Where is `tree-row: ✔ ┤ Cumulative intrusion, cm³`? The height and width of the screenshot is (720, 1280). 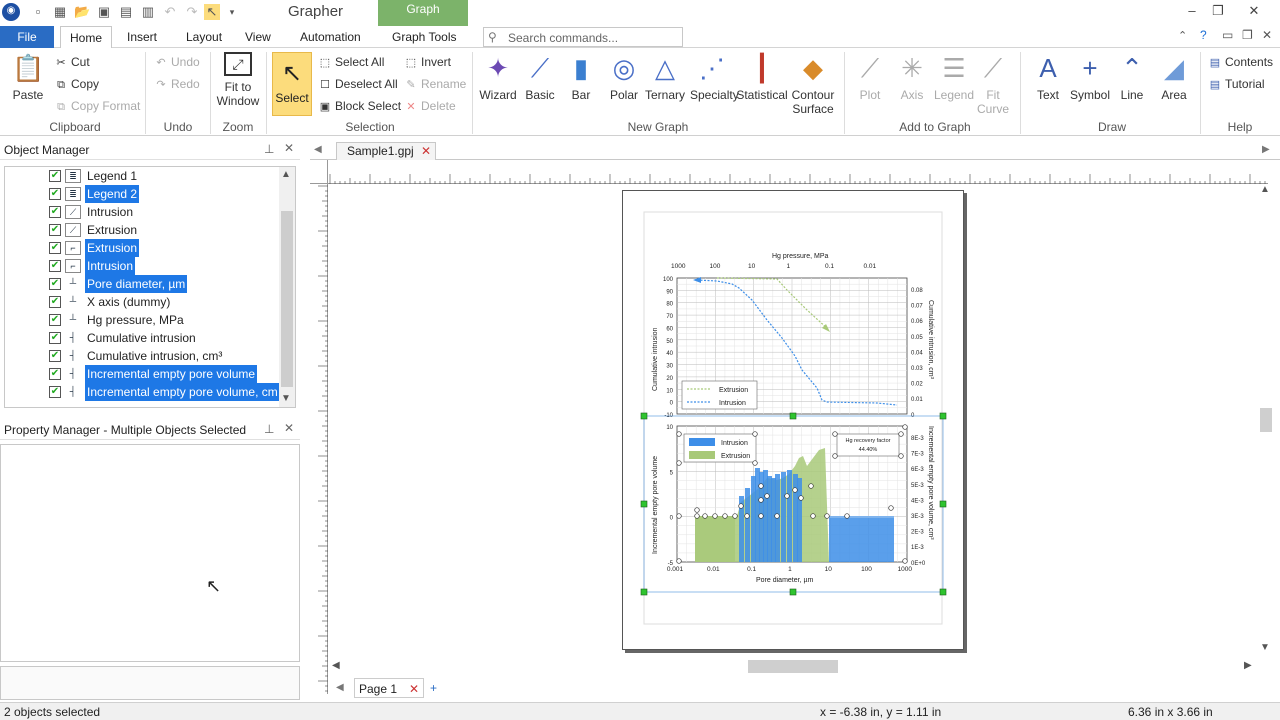 tree-row: ✔ ┤ Cumulative intrusion, cm³ is located at coordinates (145, 356).